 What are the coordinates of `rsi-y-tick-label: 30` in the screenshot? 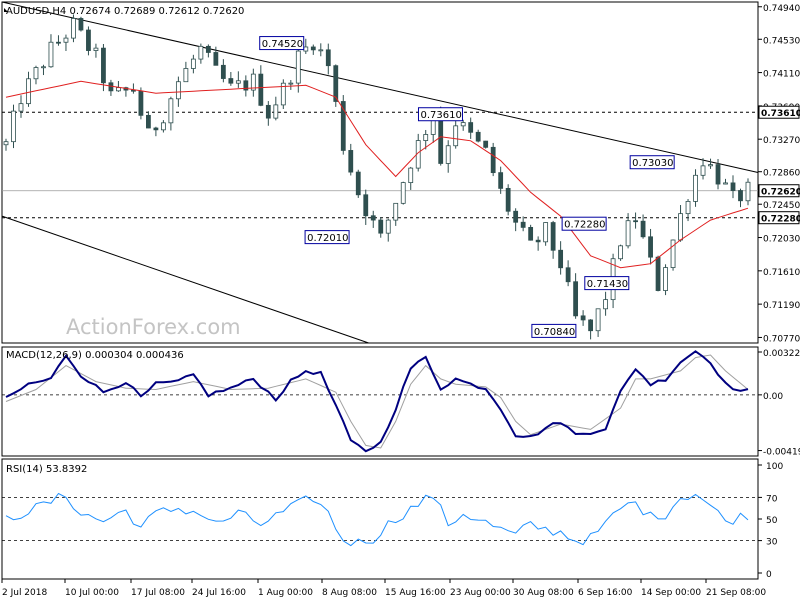 It's located at (772, 543).